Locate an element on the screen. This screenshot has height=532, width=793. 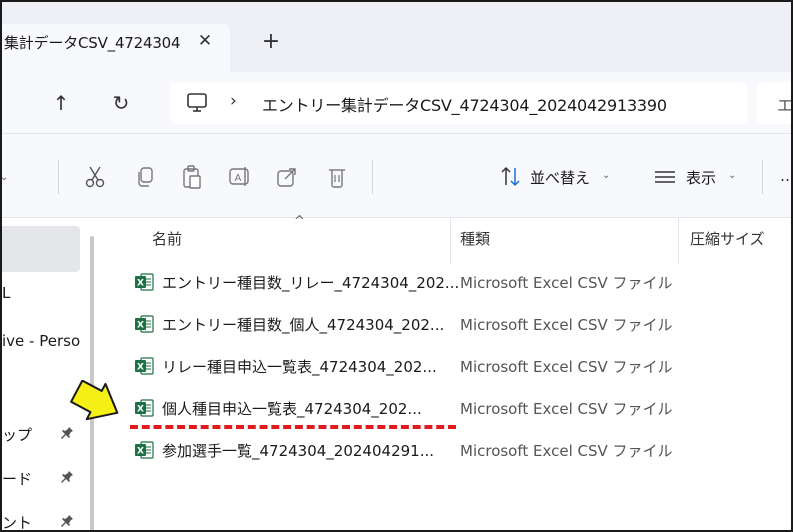
view-button-label: 表示 is located at coordinates (701, 177).